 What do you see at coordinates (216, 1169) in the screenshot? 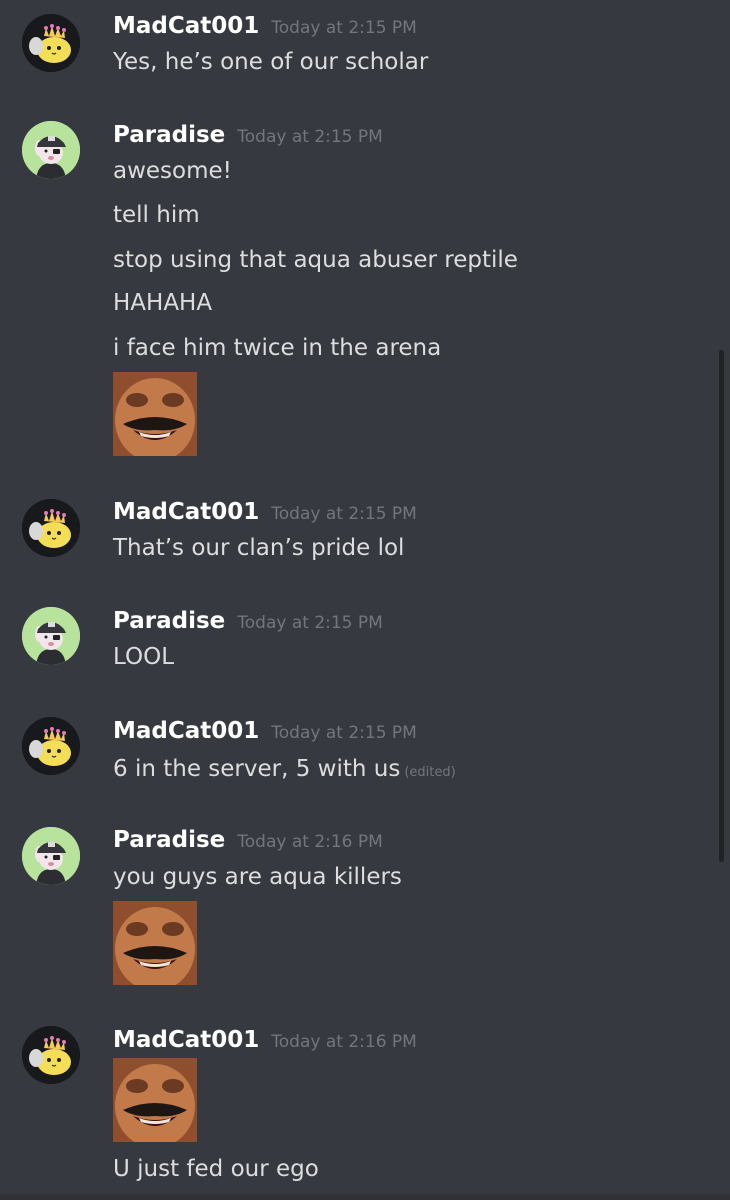
I see `message-text: U just fed our ego` at bounding box center [216, 1169].